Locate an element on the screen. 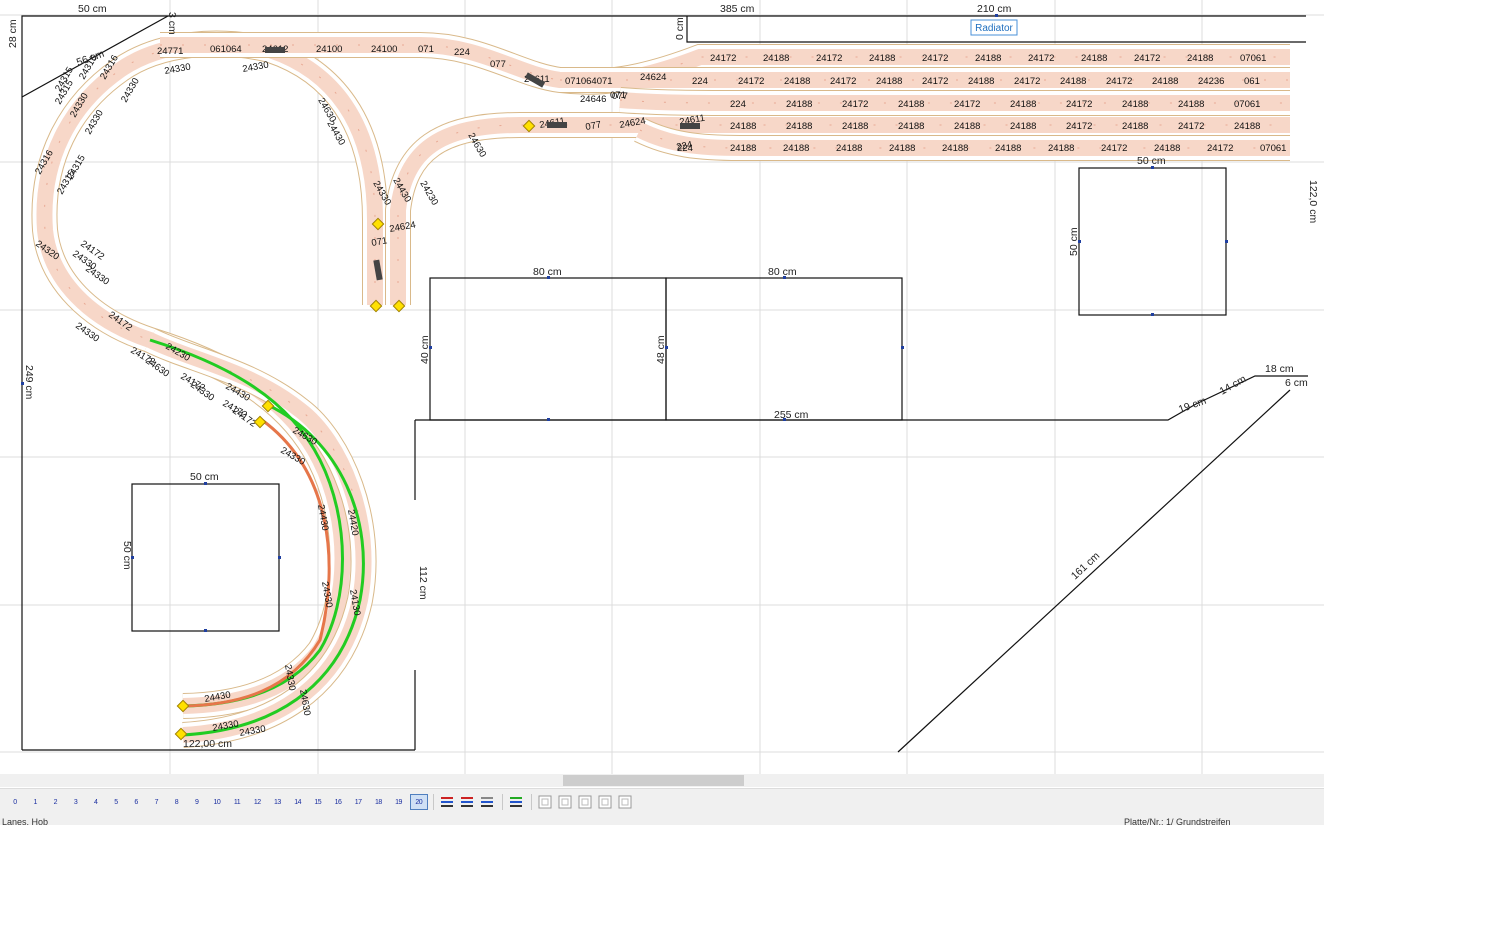  dim-small-box-height: 50 cm is located at coordinates (127, 555).